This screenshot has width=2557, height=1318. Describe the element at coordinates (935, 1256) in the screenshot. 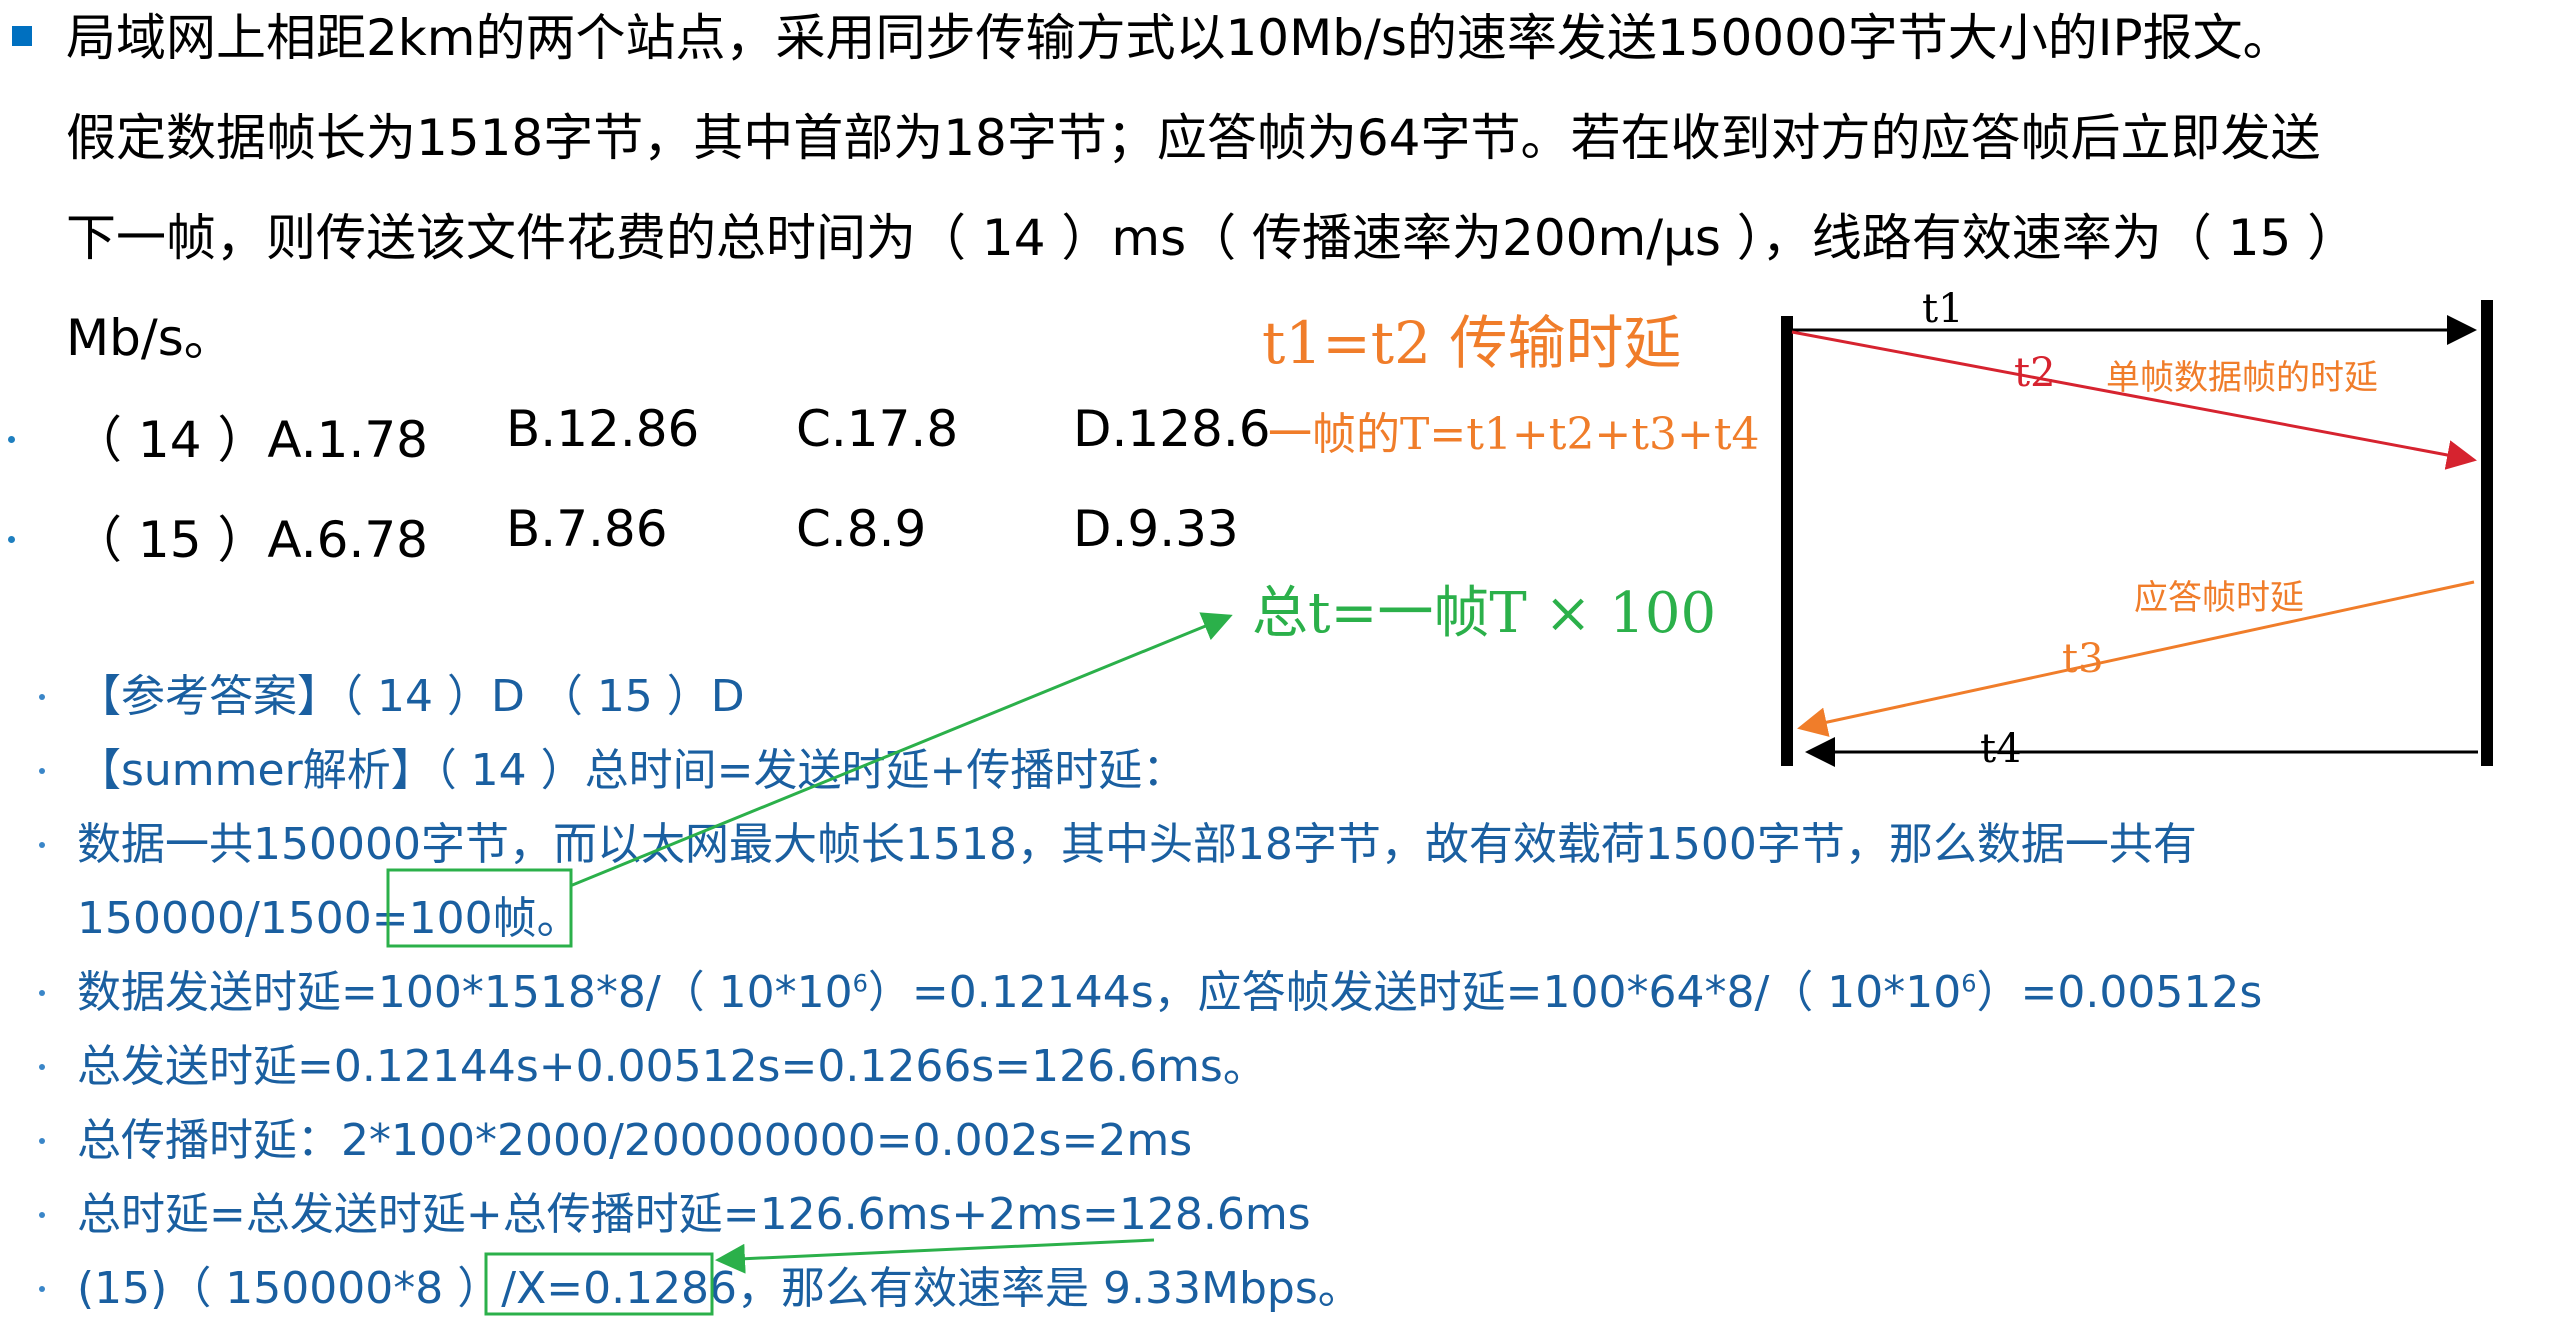

I see `green-arrow-to-x` at that location.